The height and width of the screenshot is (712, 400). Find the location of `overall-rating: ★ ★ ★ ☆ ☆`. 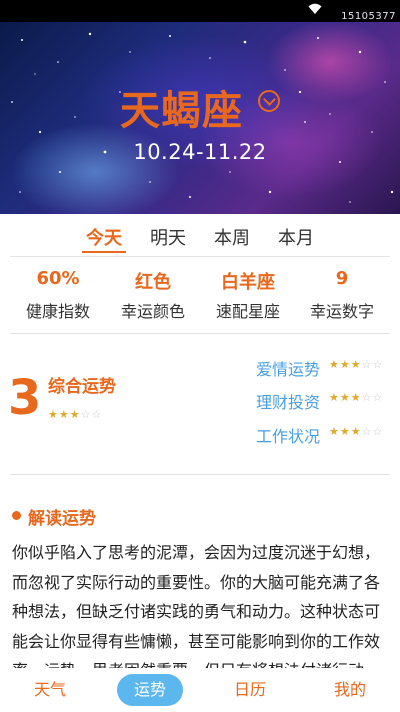

overall-rating: ★ ★ ★ ☆ ☆ is located at coordinates (74, 415).